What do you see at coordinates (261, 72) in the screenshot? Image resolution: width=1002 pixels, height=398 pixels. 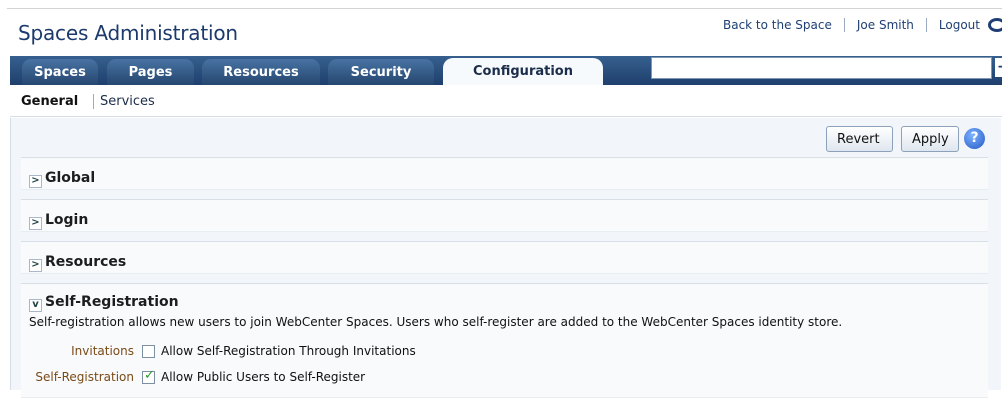 I see `tab-resources: Resources` at bounding box center [261, 72].